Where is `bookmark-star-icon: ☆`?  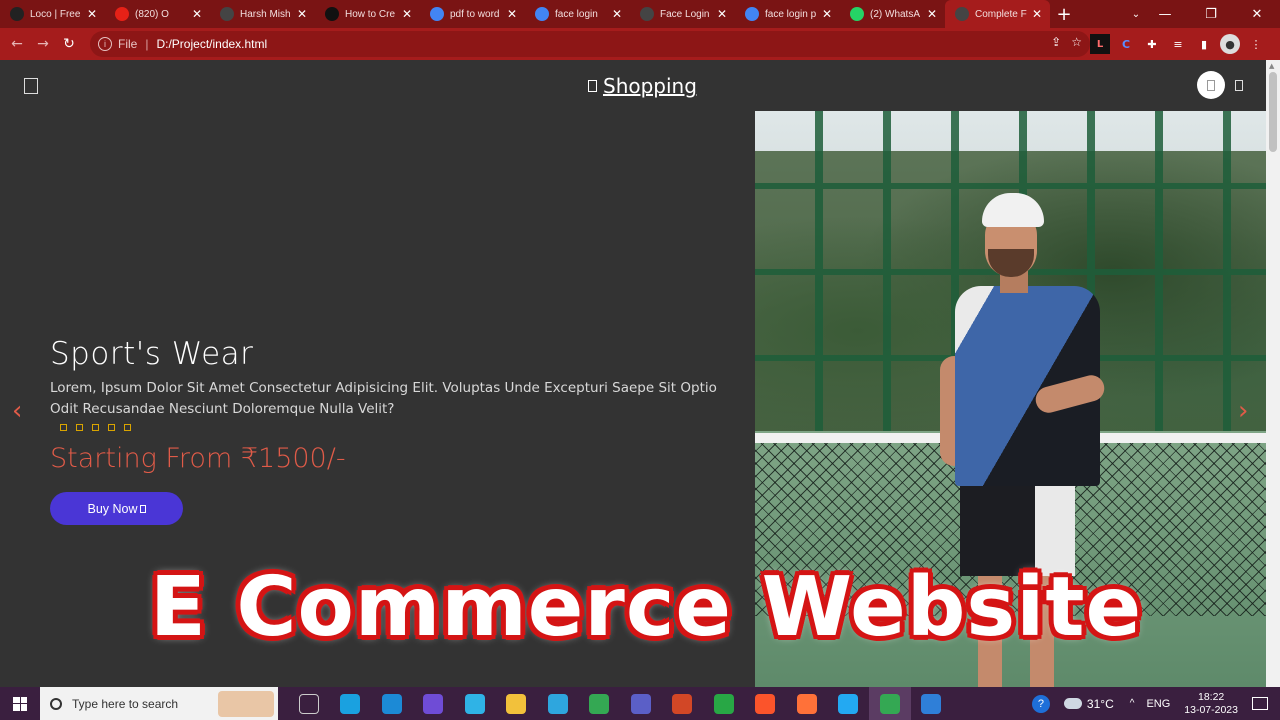
bookmark-star-icon: ☆ is located at coordinates (1076, 42).